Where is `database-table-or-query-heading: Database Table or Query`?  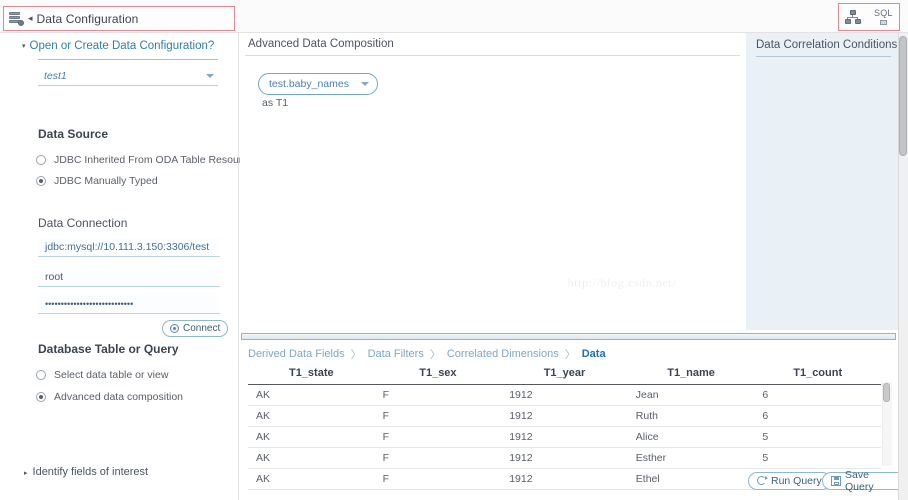 database-table-or-query-heading: Database Table or Query is located at coordinates (108, 349).